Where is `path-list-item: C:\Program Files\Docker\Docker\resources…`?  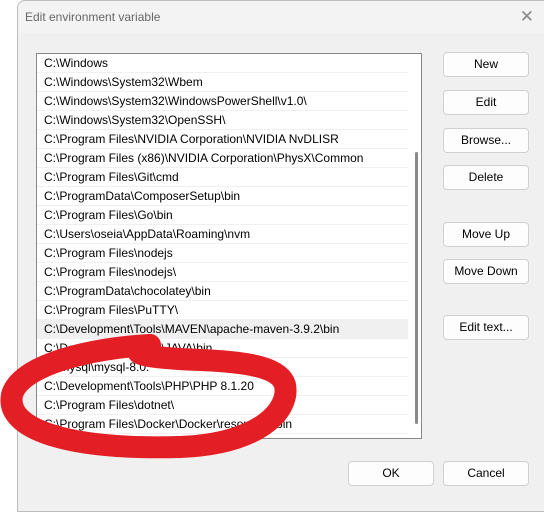 path-list-item: C:\Program Files\Docker\Docker\resources… is located at coordinates (222, 424).